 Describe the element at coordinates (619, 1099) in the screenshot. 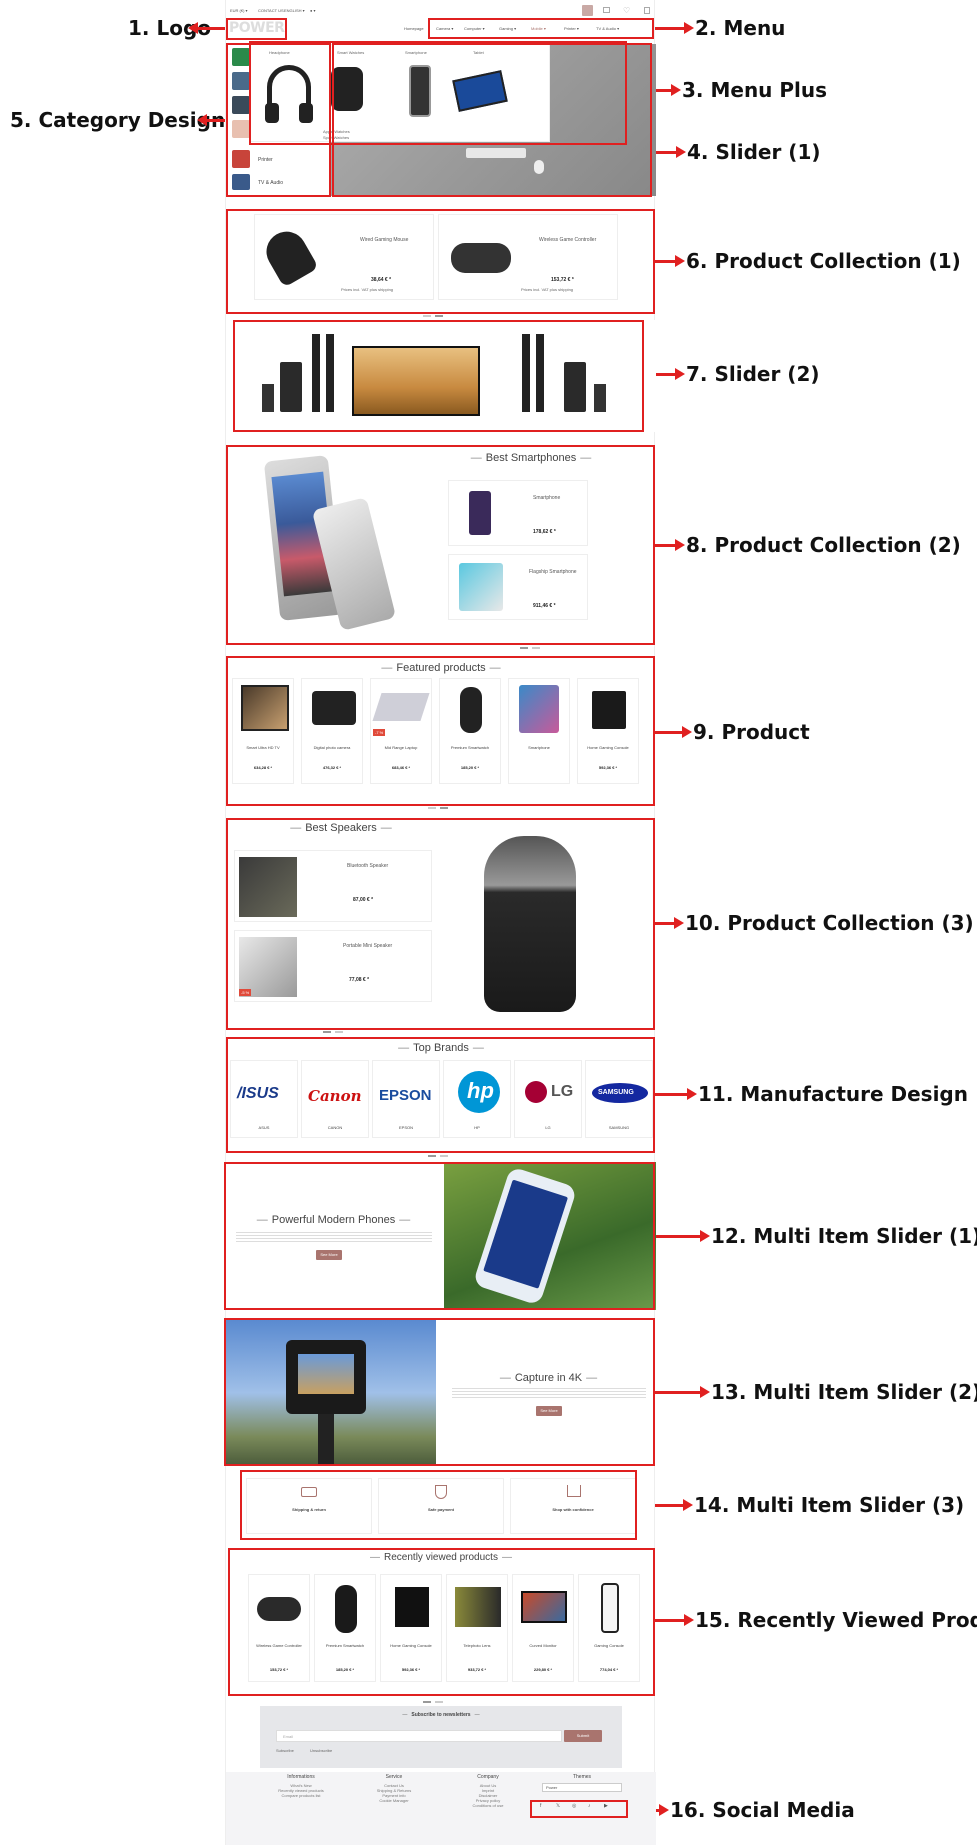

I see `brand-card-samsung: SAMSUNG SAMSUNG` at that location.